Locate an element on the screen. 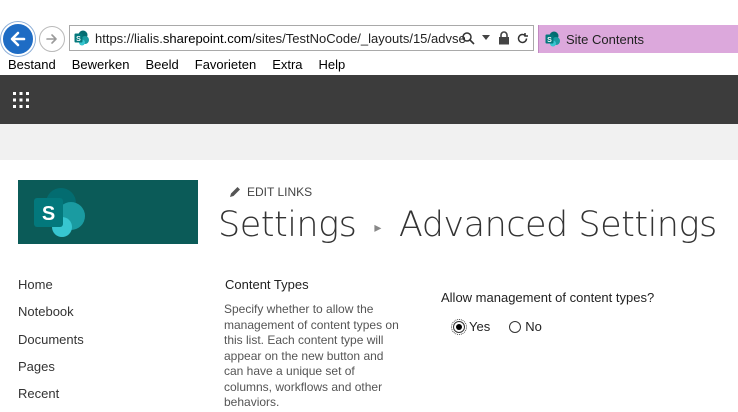  breadcrumb-settings: Settings is located at coordinates (287, 225).